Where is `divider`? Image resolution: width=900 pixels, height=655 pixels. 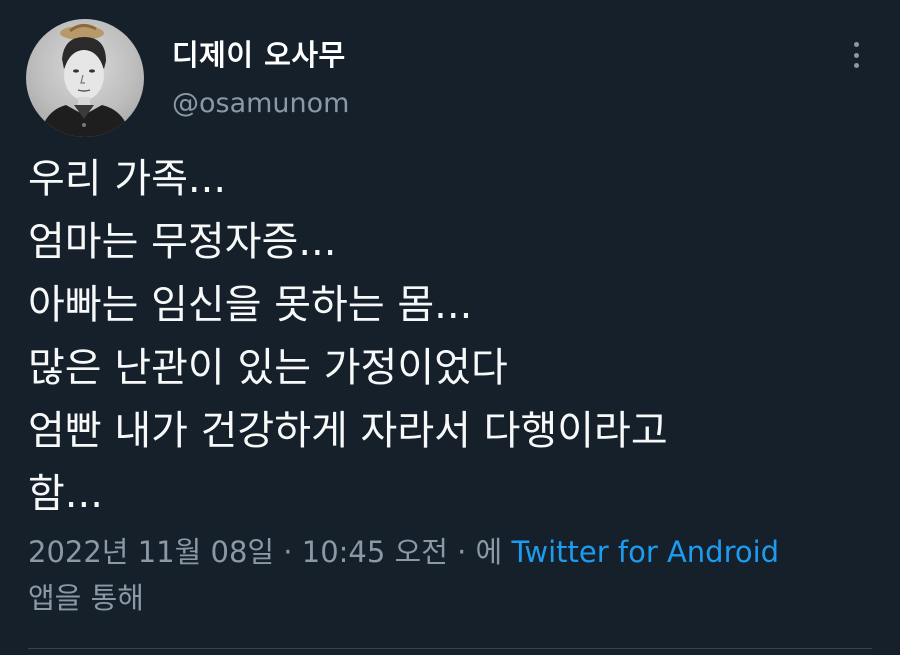
divider is located at coordinates (450, 648).